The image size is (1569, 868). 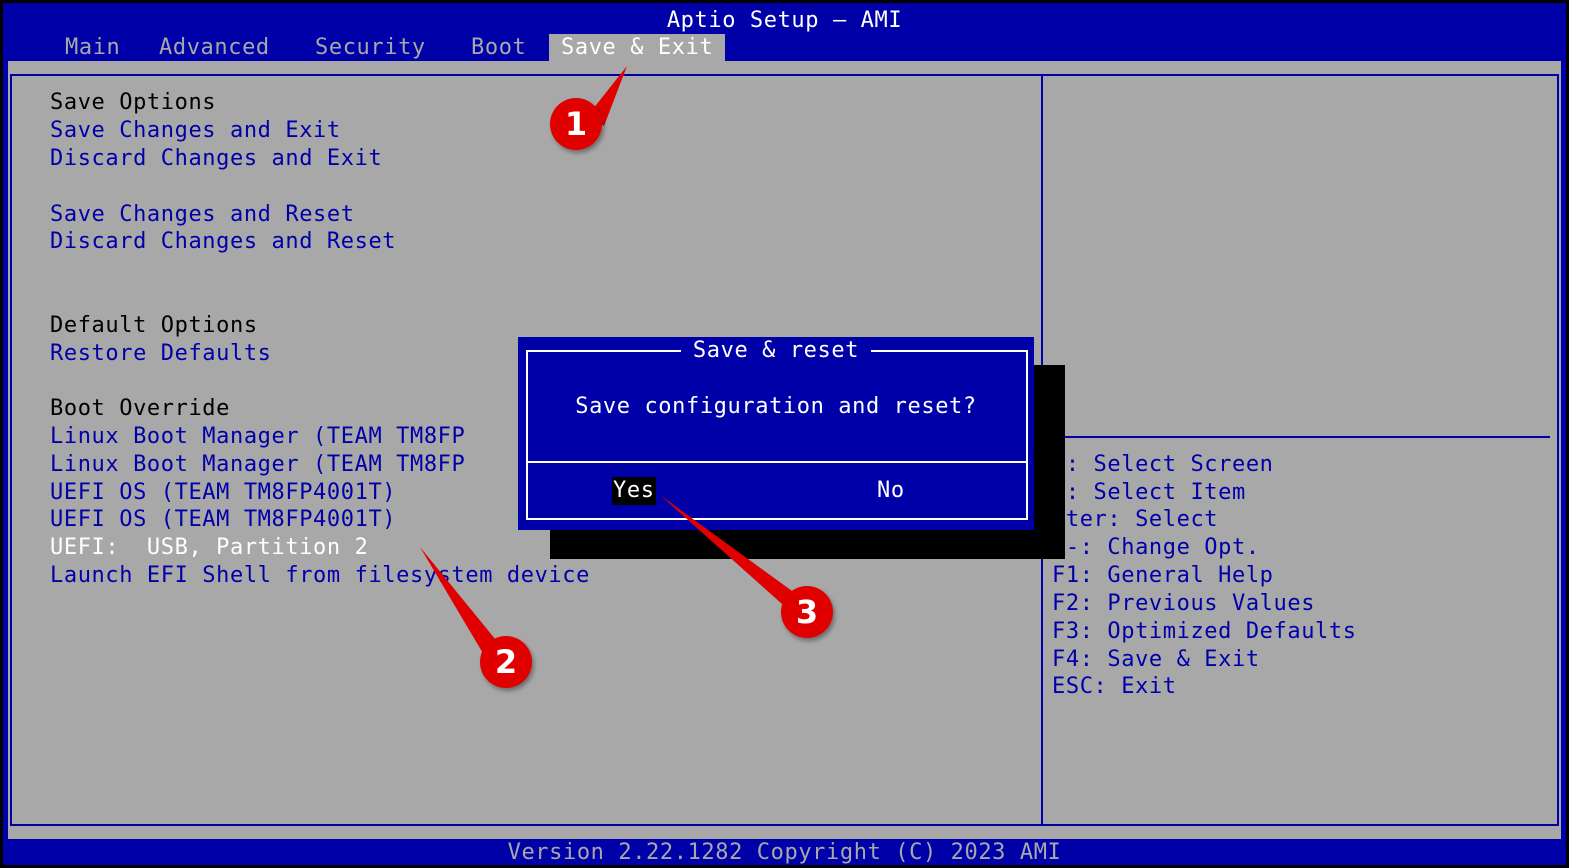 What do you see at coordinates (506, 662) in the screenshot?
I see `step-marker-2: 2` at bounding box center [506, 662].